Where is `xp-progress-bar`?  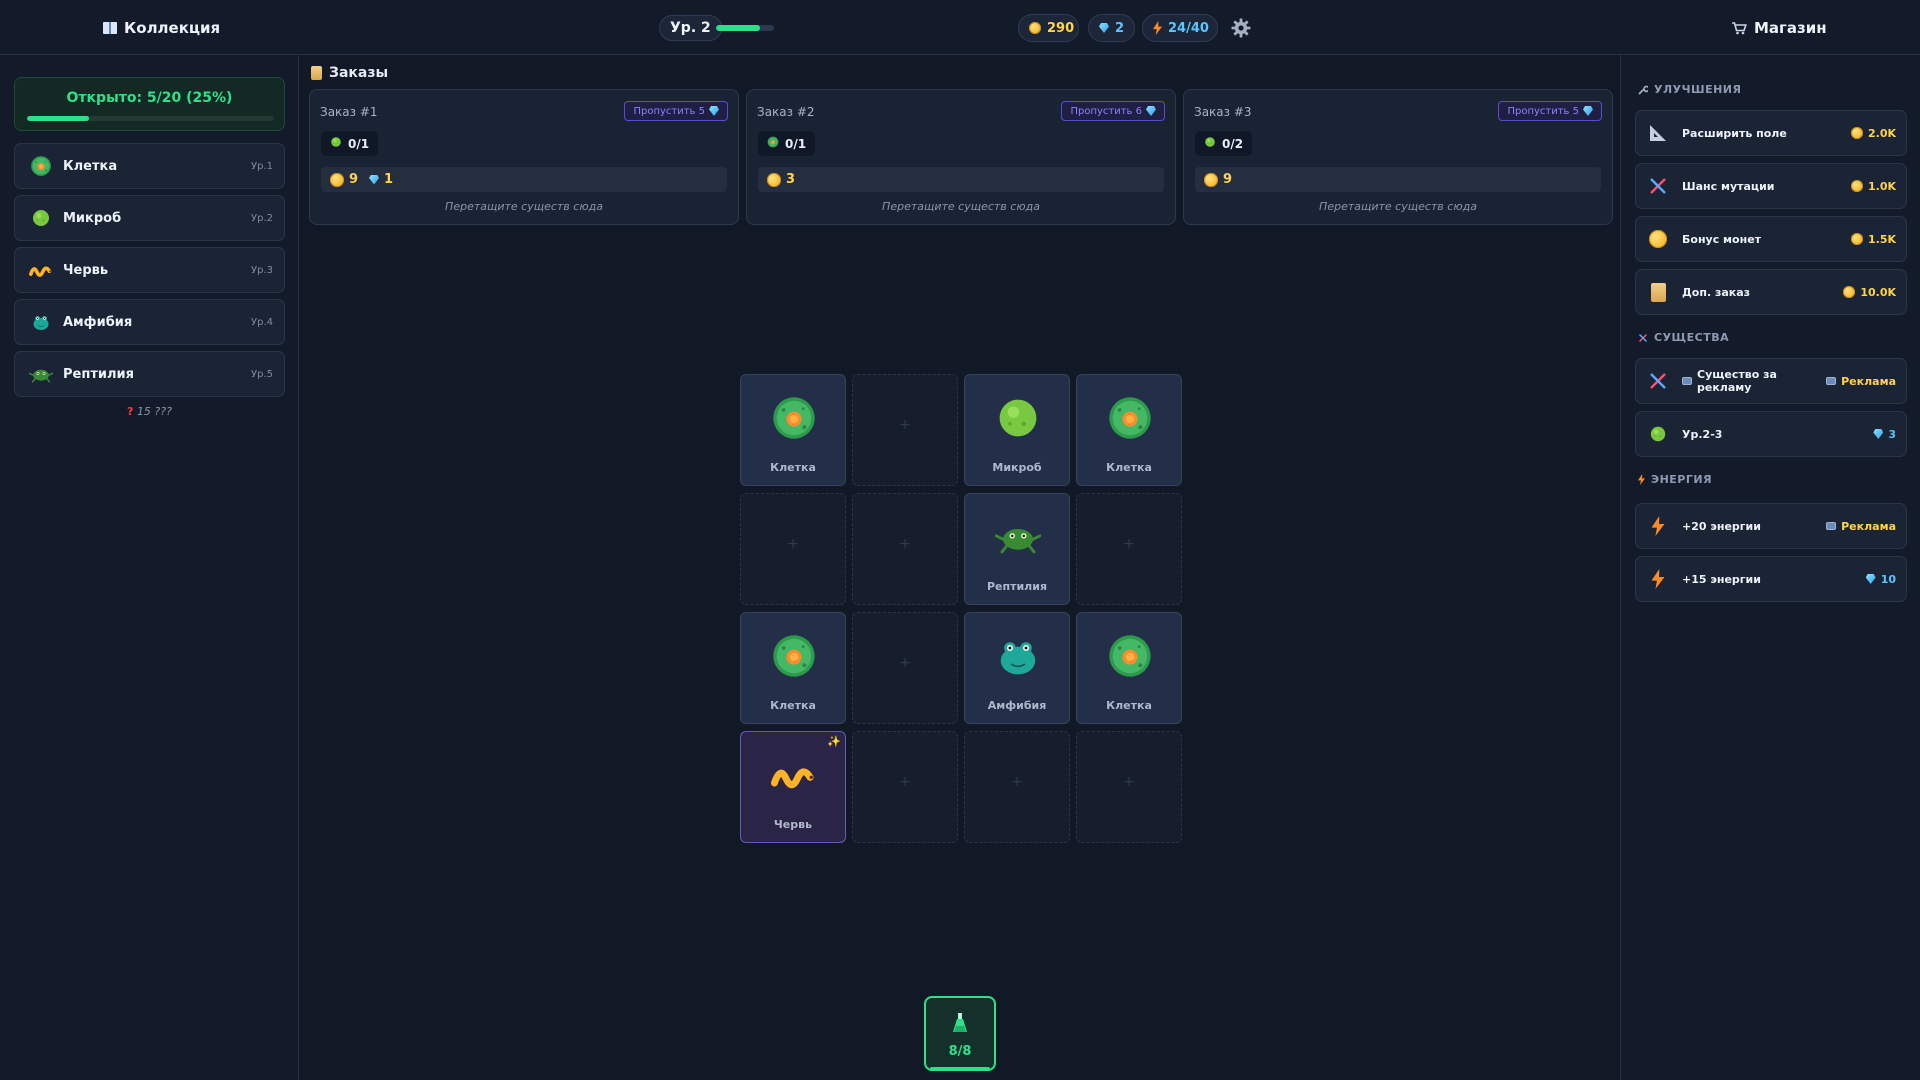 xp-progress-bar is located at coordinates (745, 28).